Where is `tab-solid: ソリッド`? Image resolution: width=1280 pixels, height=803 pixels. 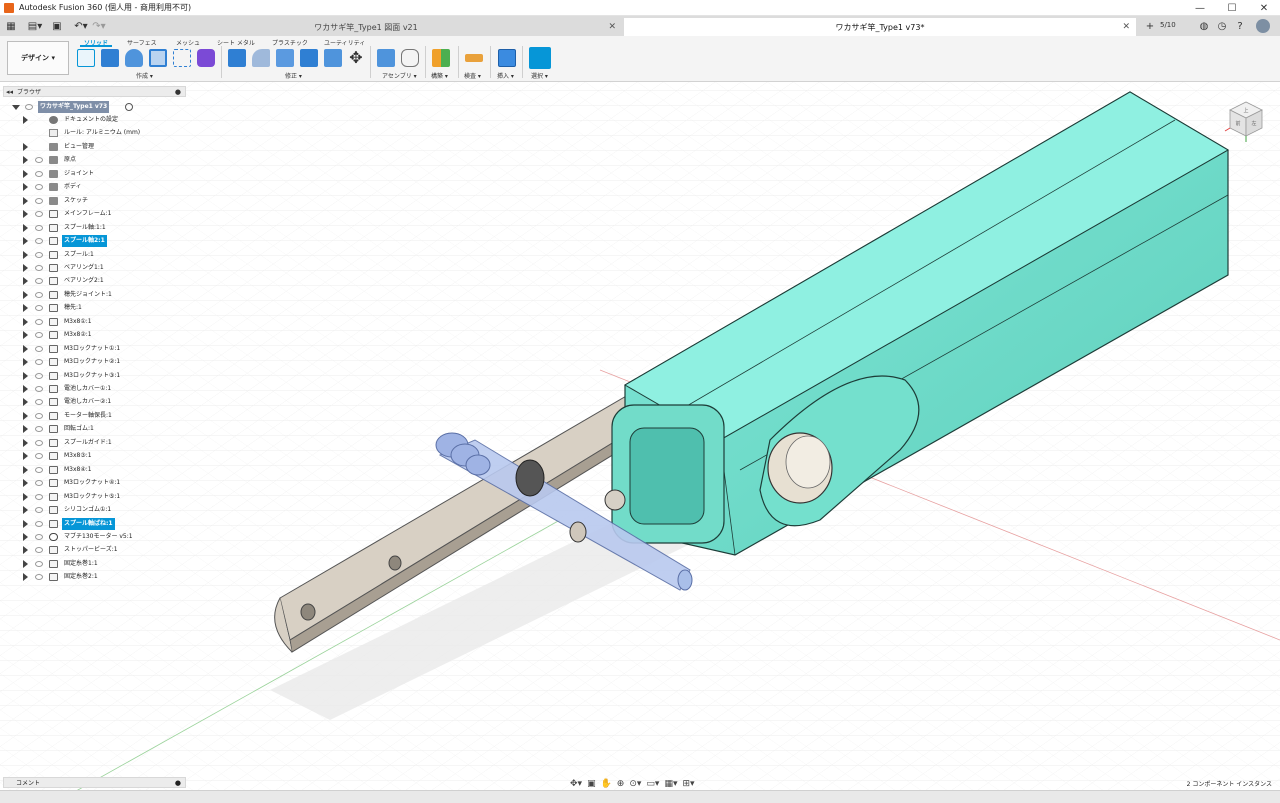
tab-solid: ソリッド is located at coordinates (96, 42).